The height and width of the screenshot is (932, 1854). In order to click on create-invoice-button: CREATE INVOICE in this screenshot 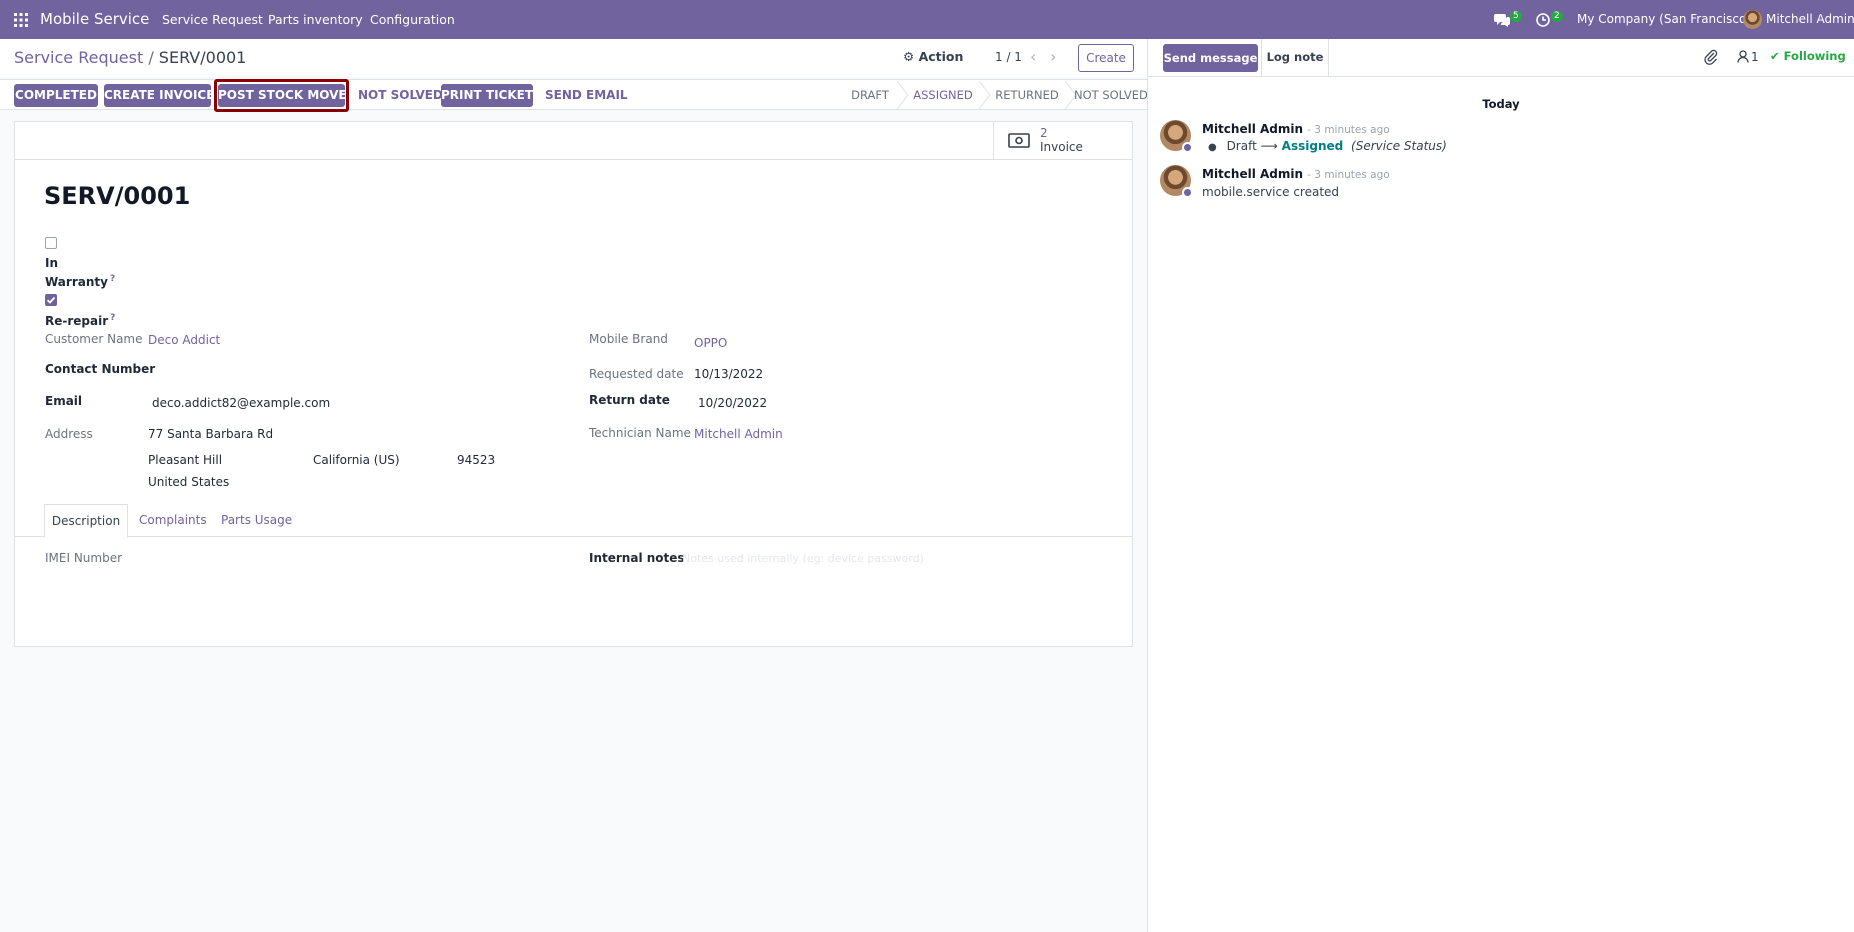, I will do `click(159, 95)`.